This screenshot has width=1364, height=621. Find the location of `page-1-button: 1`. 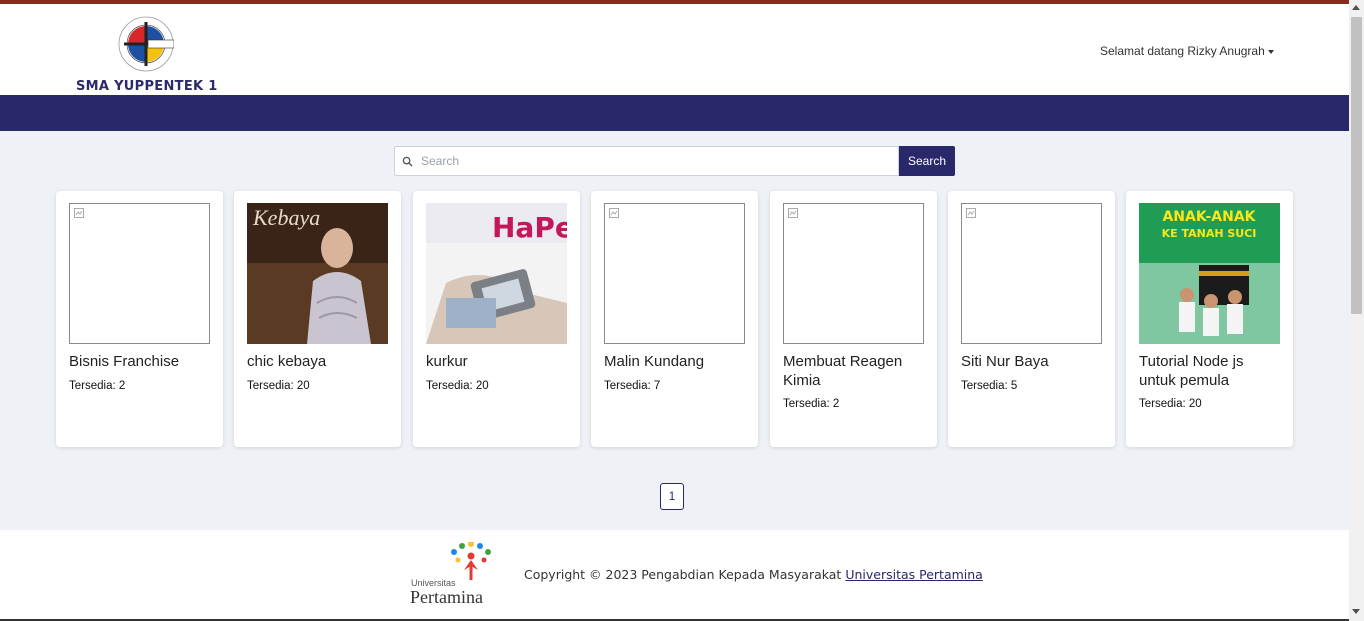

page-1-button: 1 is located at coordinates (672, 496).